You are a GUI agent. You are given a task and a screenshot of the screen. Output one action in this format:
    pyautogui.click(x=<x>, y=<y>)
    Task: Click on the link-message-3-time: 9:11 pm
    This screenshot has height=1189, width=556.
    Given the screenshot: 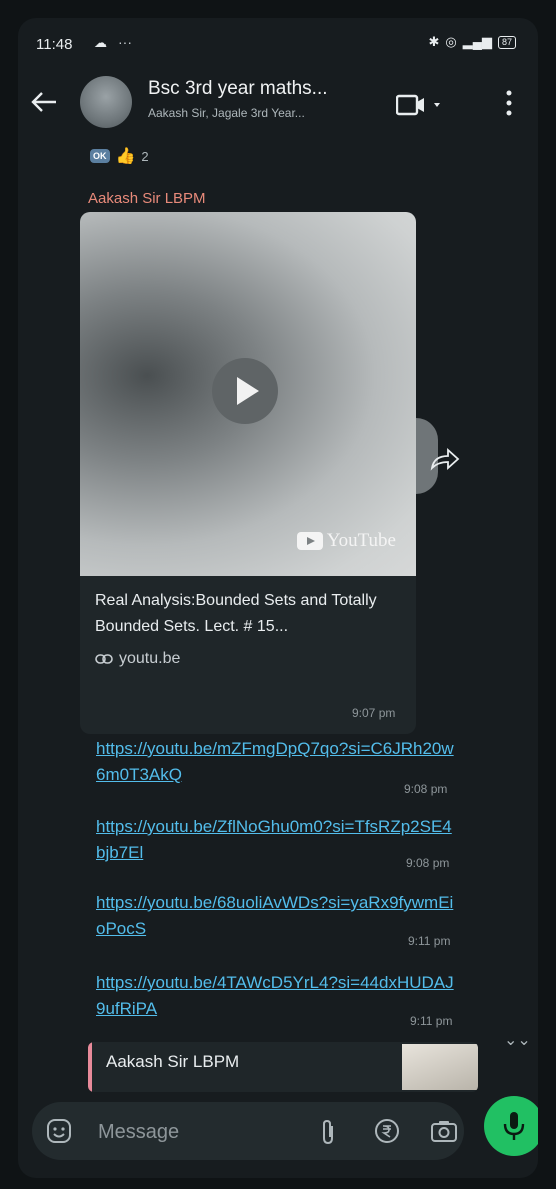 What is the action you would take?
    pyautogui.click(x=429, y=941)
    